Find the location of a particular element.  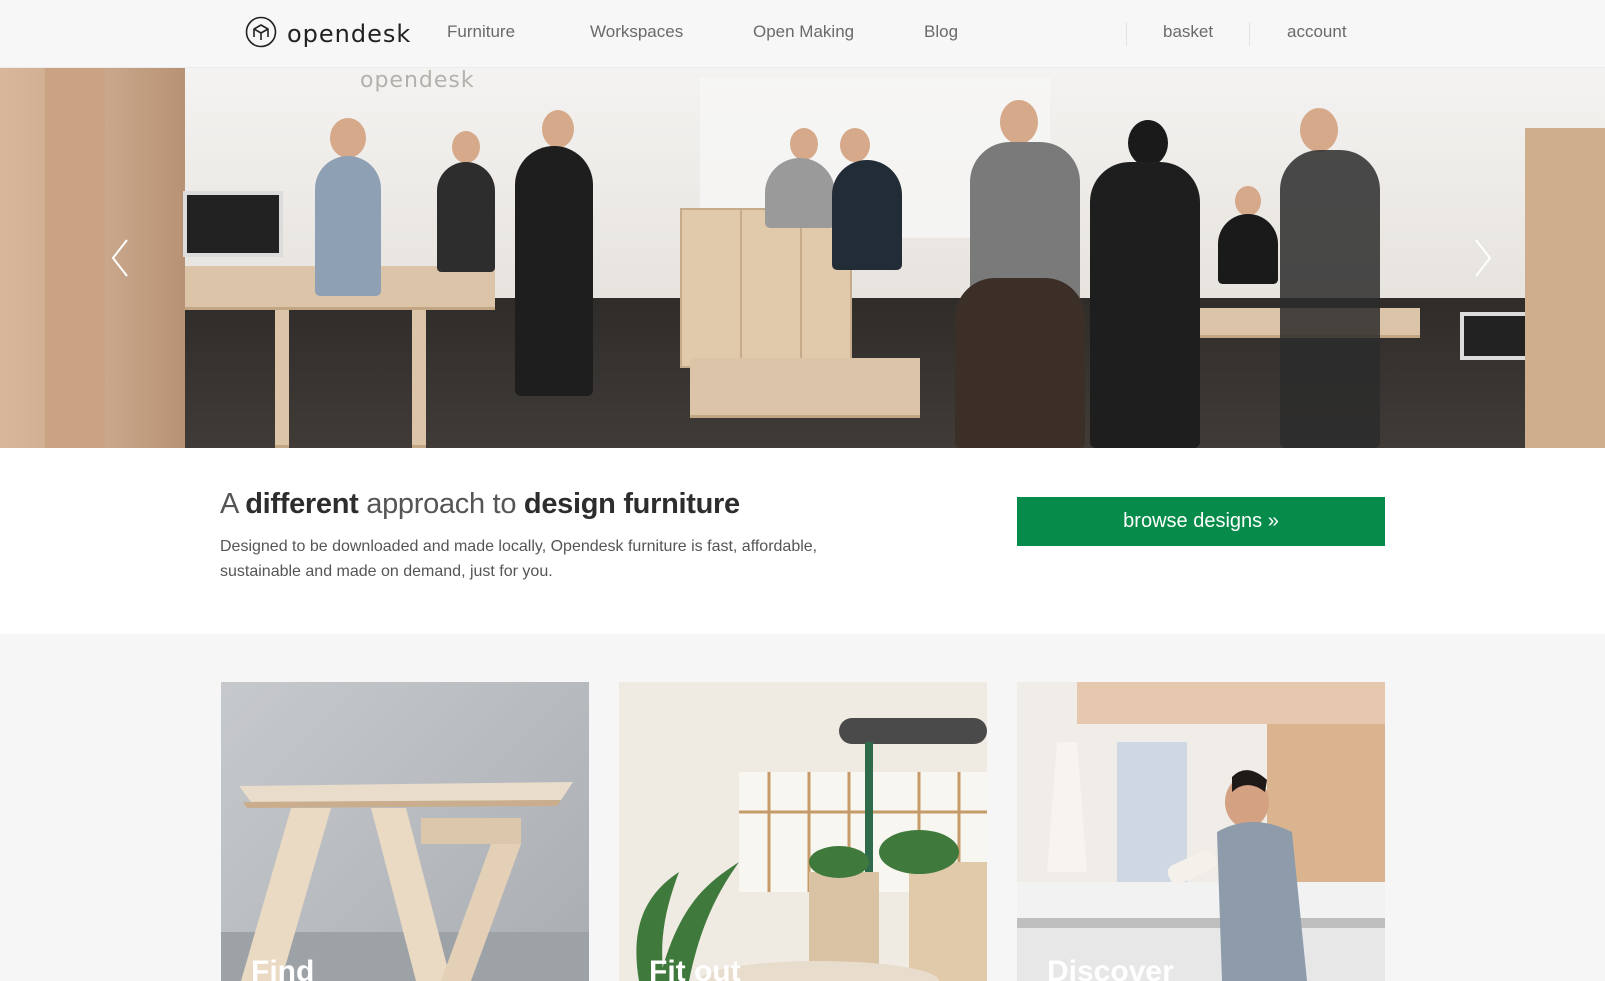

carousel-prev-button is located at coordinates (120, 258).